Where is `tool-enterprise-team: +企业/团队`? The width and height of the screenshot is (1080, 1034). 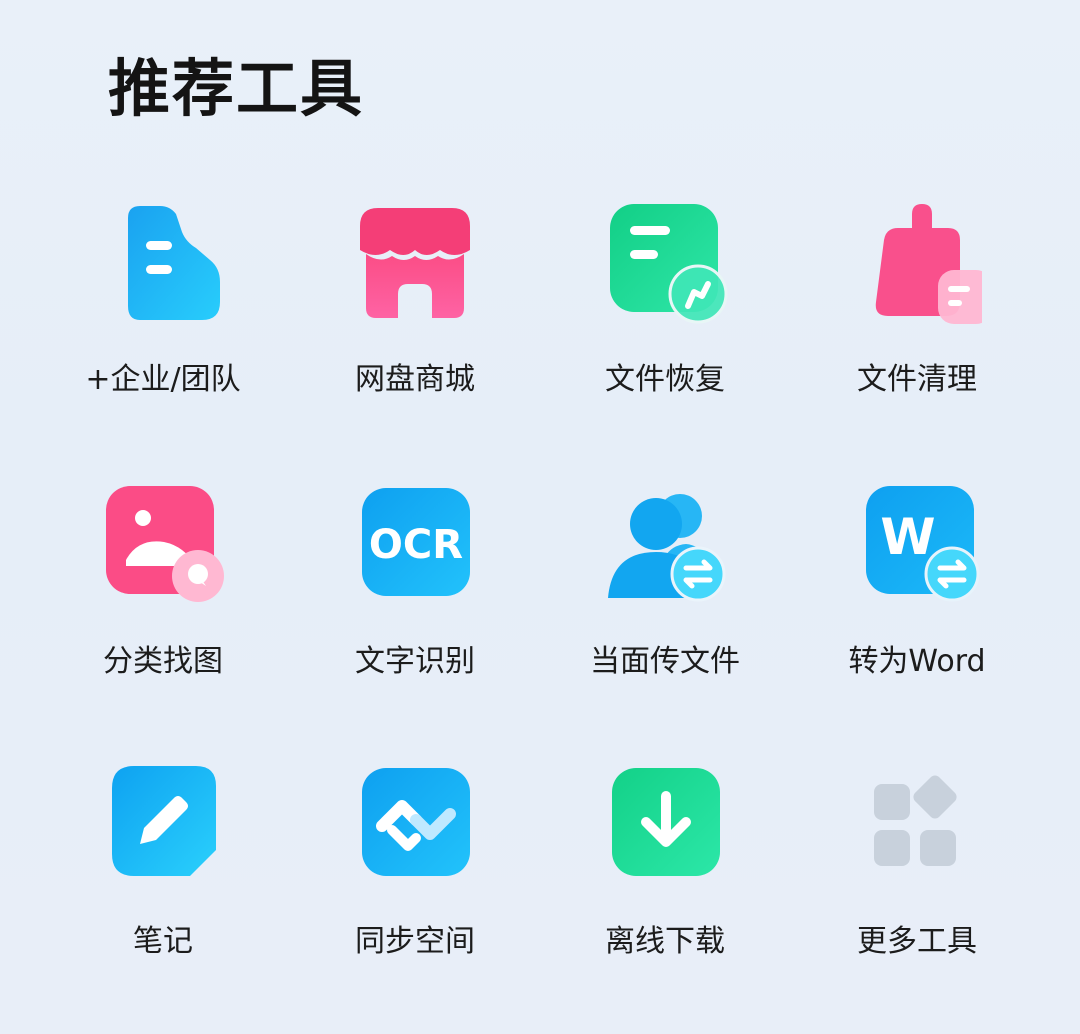 tool-enterprise-team: +企业/团队 is located at coordinates (163, 303).